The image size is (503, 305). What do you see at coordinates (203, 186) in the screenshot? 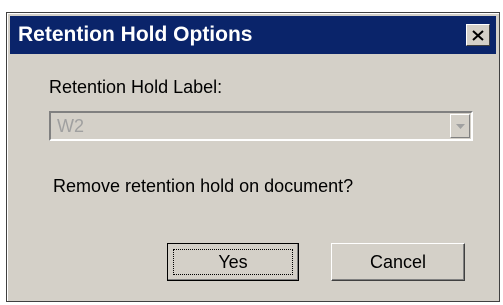
I see `confirmation-question: Remove retention hold on document?` at bounding box center [203, 186].